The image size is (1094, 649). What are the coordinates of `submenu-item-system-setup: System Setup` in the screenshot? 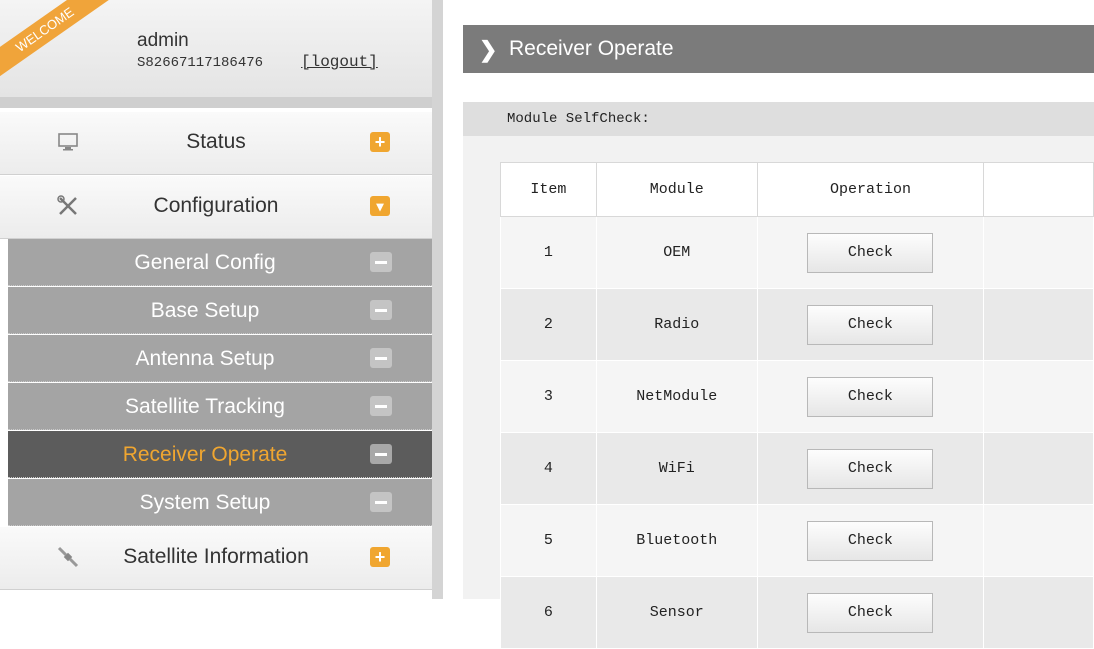 It's located at (220, 502).